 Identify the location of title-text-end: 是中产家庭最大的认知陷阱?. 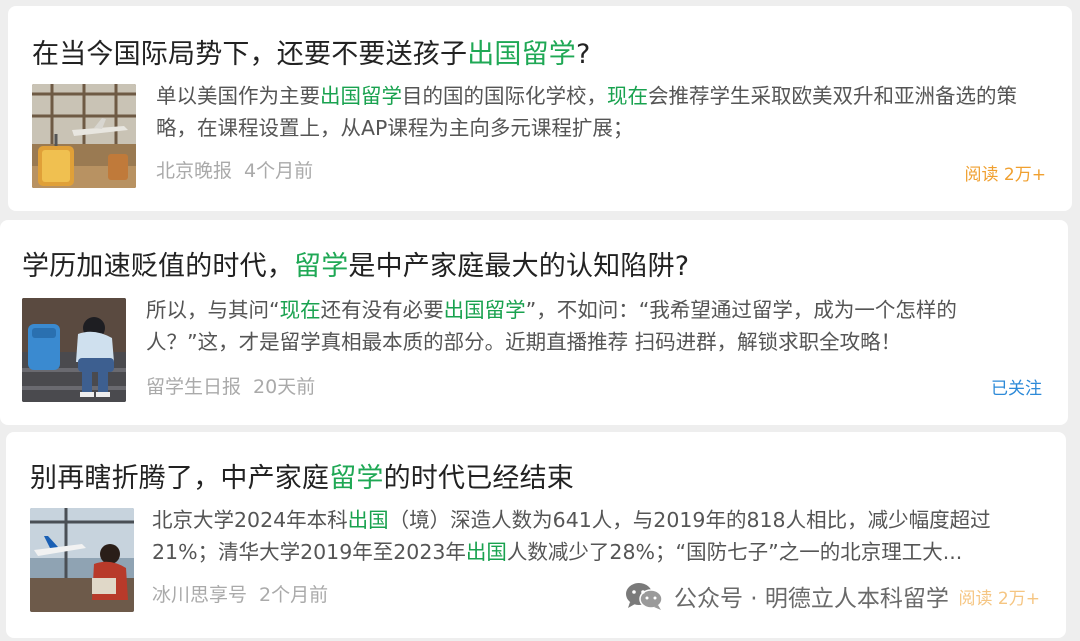
(519, 266).